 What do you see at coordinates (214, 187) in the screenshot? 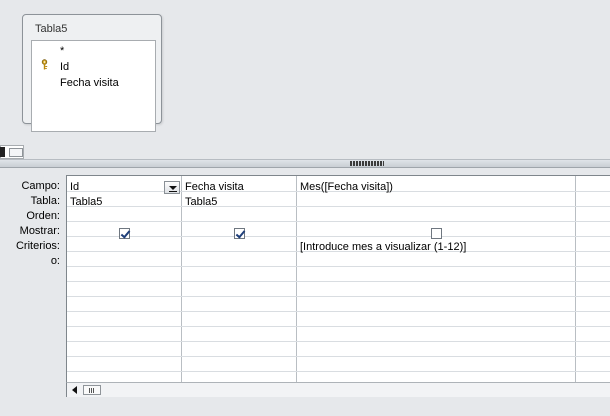
I see `campo-cell-fecha-visita: Fecha visita` at bounding box center [214, 187].